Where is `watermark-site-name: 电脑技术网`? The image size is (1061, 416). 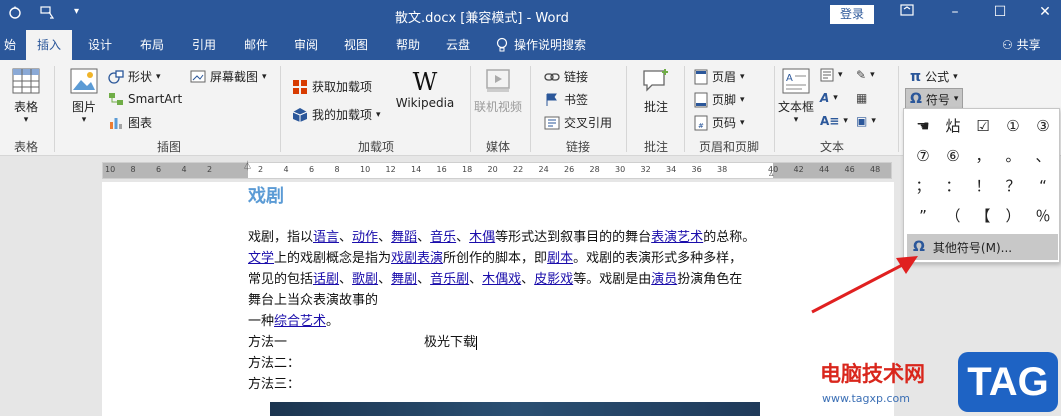 watermark-site-name: 电脑技术网 is located at coordinates (872, 374).